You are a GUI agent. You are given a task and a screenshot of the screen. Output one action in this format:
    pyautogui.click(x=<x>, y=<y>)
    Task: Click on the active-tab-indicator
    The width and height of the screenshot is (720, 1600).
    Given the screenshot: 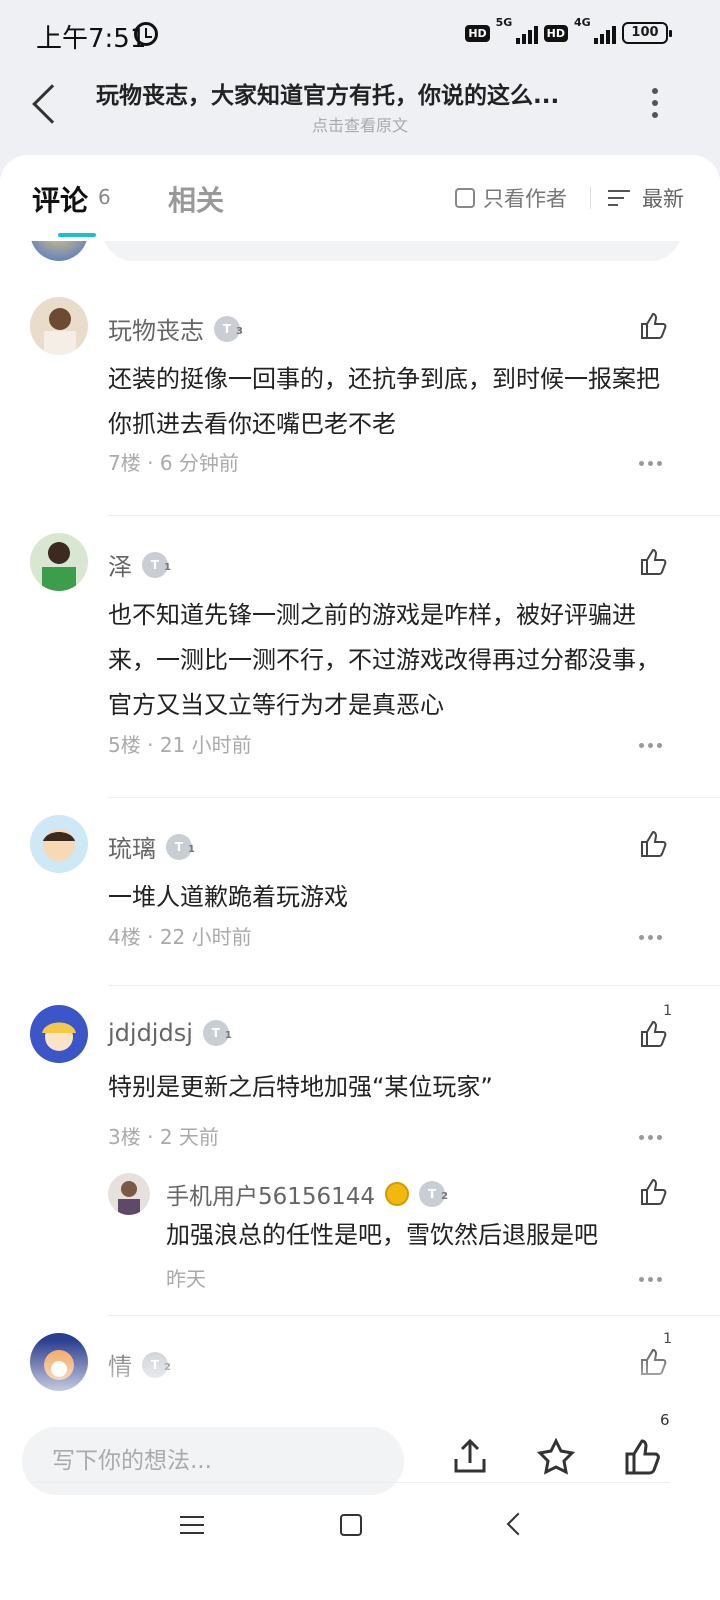 What is the action you would take?
    pyautogui.click(x=77, y=235)
    